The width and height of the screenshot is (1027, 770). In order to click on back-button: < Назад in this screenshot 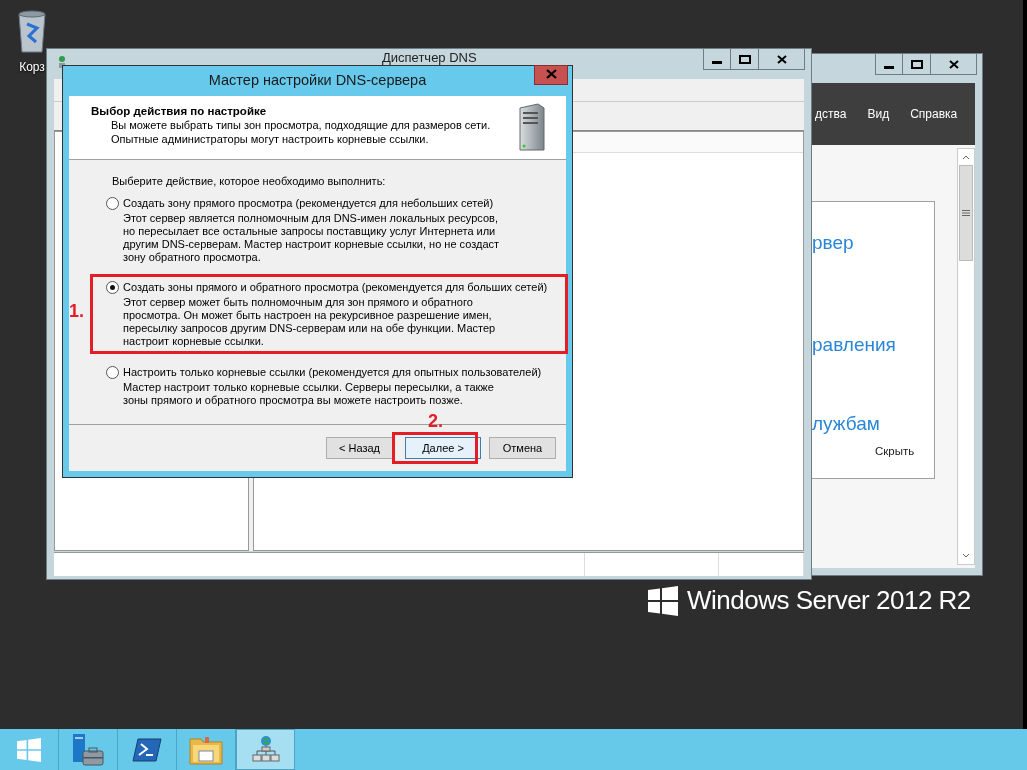, I will do `click(359, 448)`.